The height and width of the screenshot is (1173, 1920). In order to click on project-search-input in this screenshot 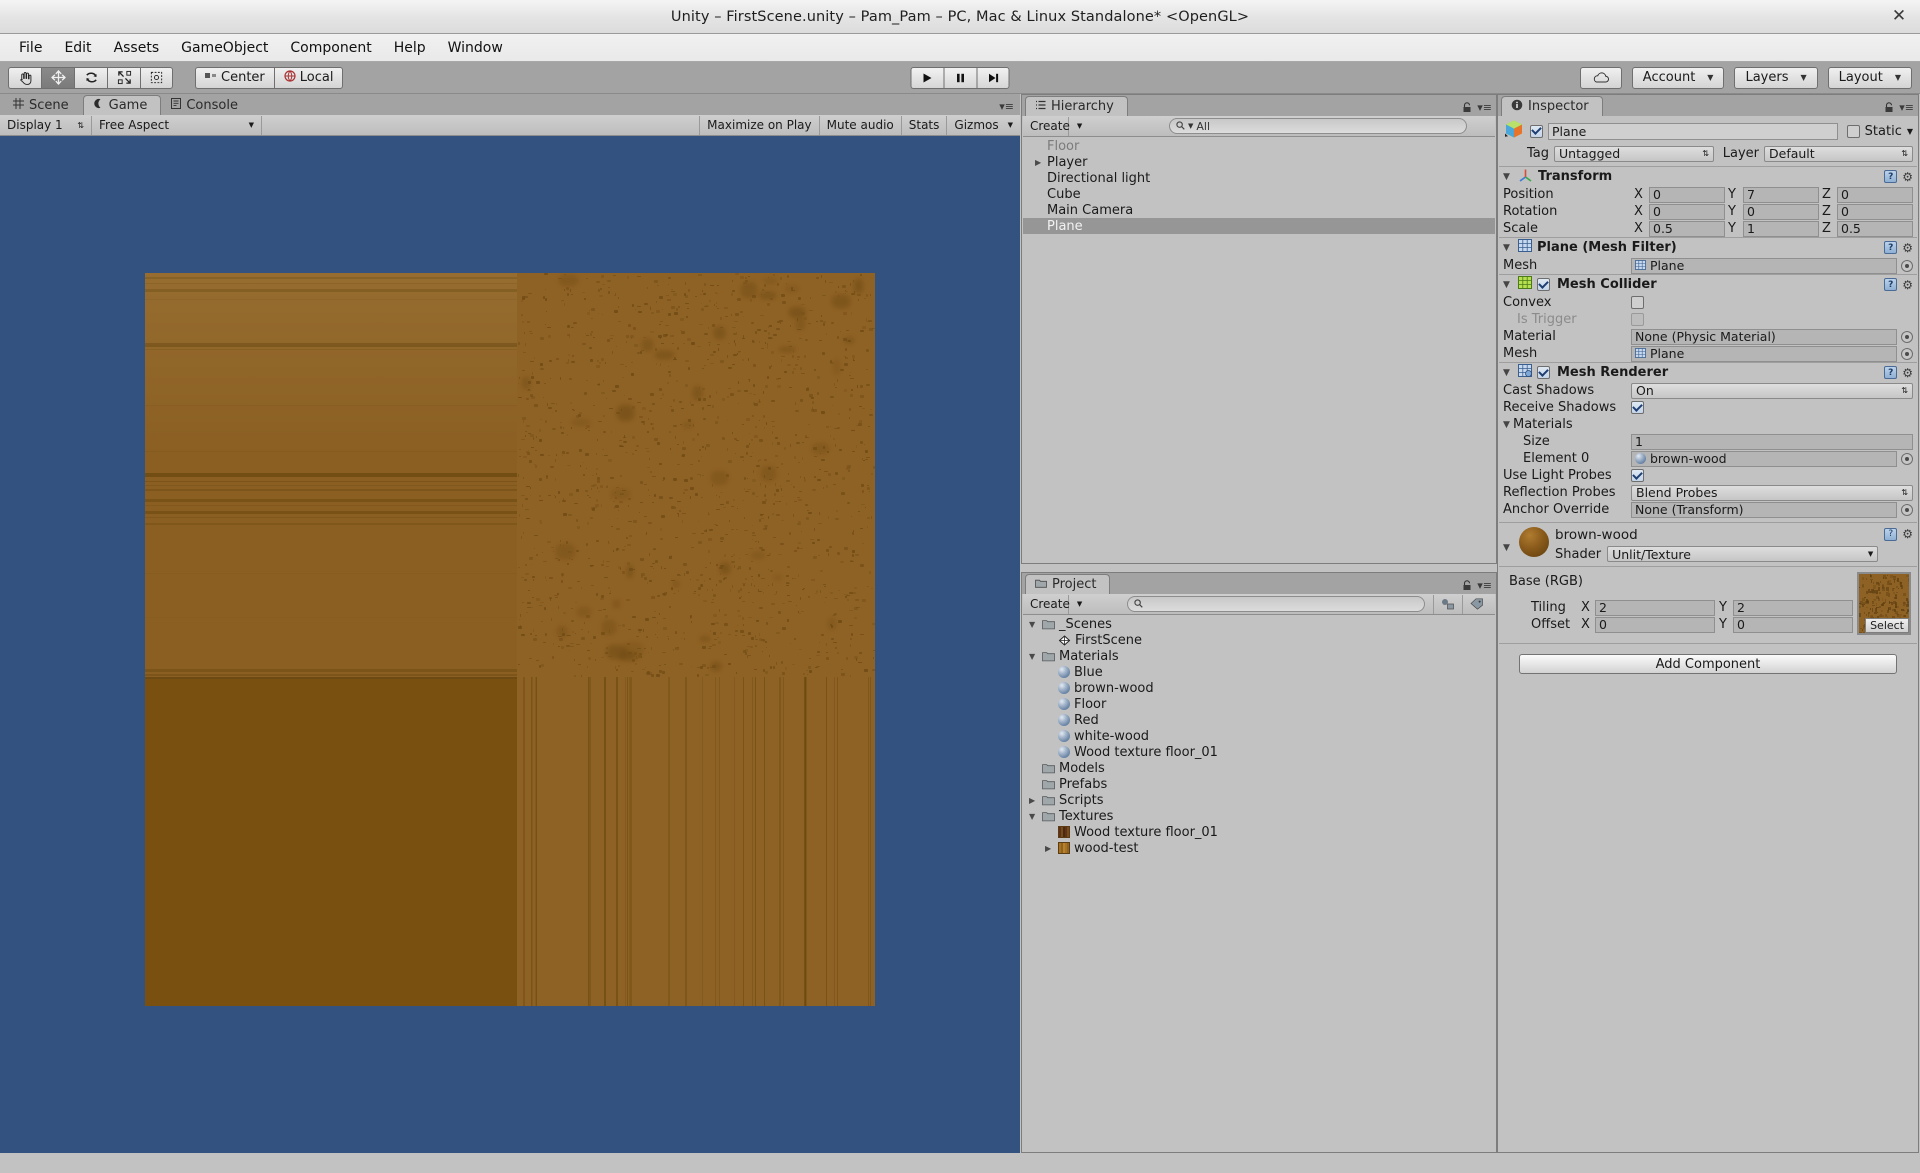, I will do `click(1276, 604)`.